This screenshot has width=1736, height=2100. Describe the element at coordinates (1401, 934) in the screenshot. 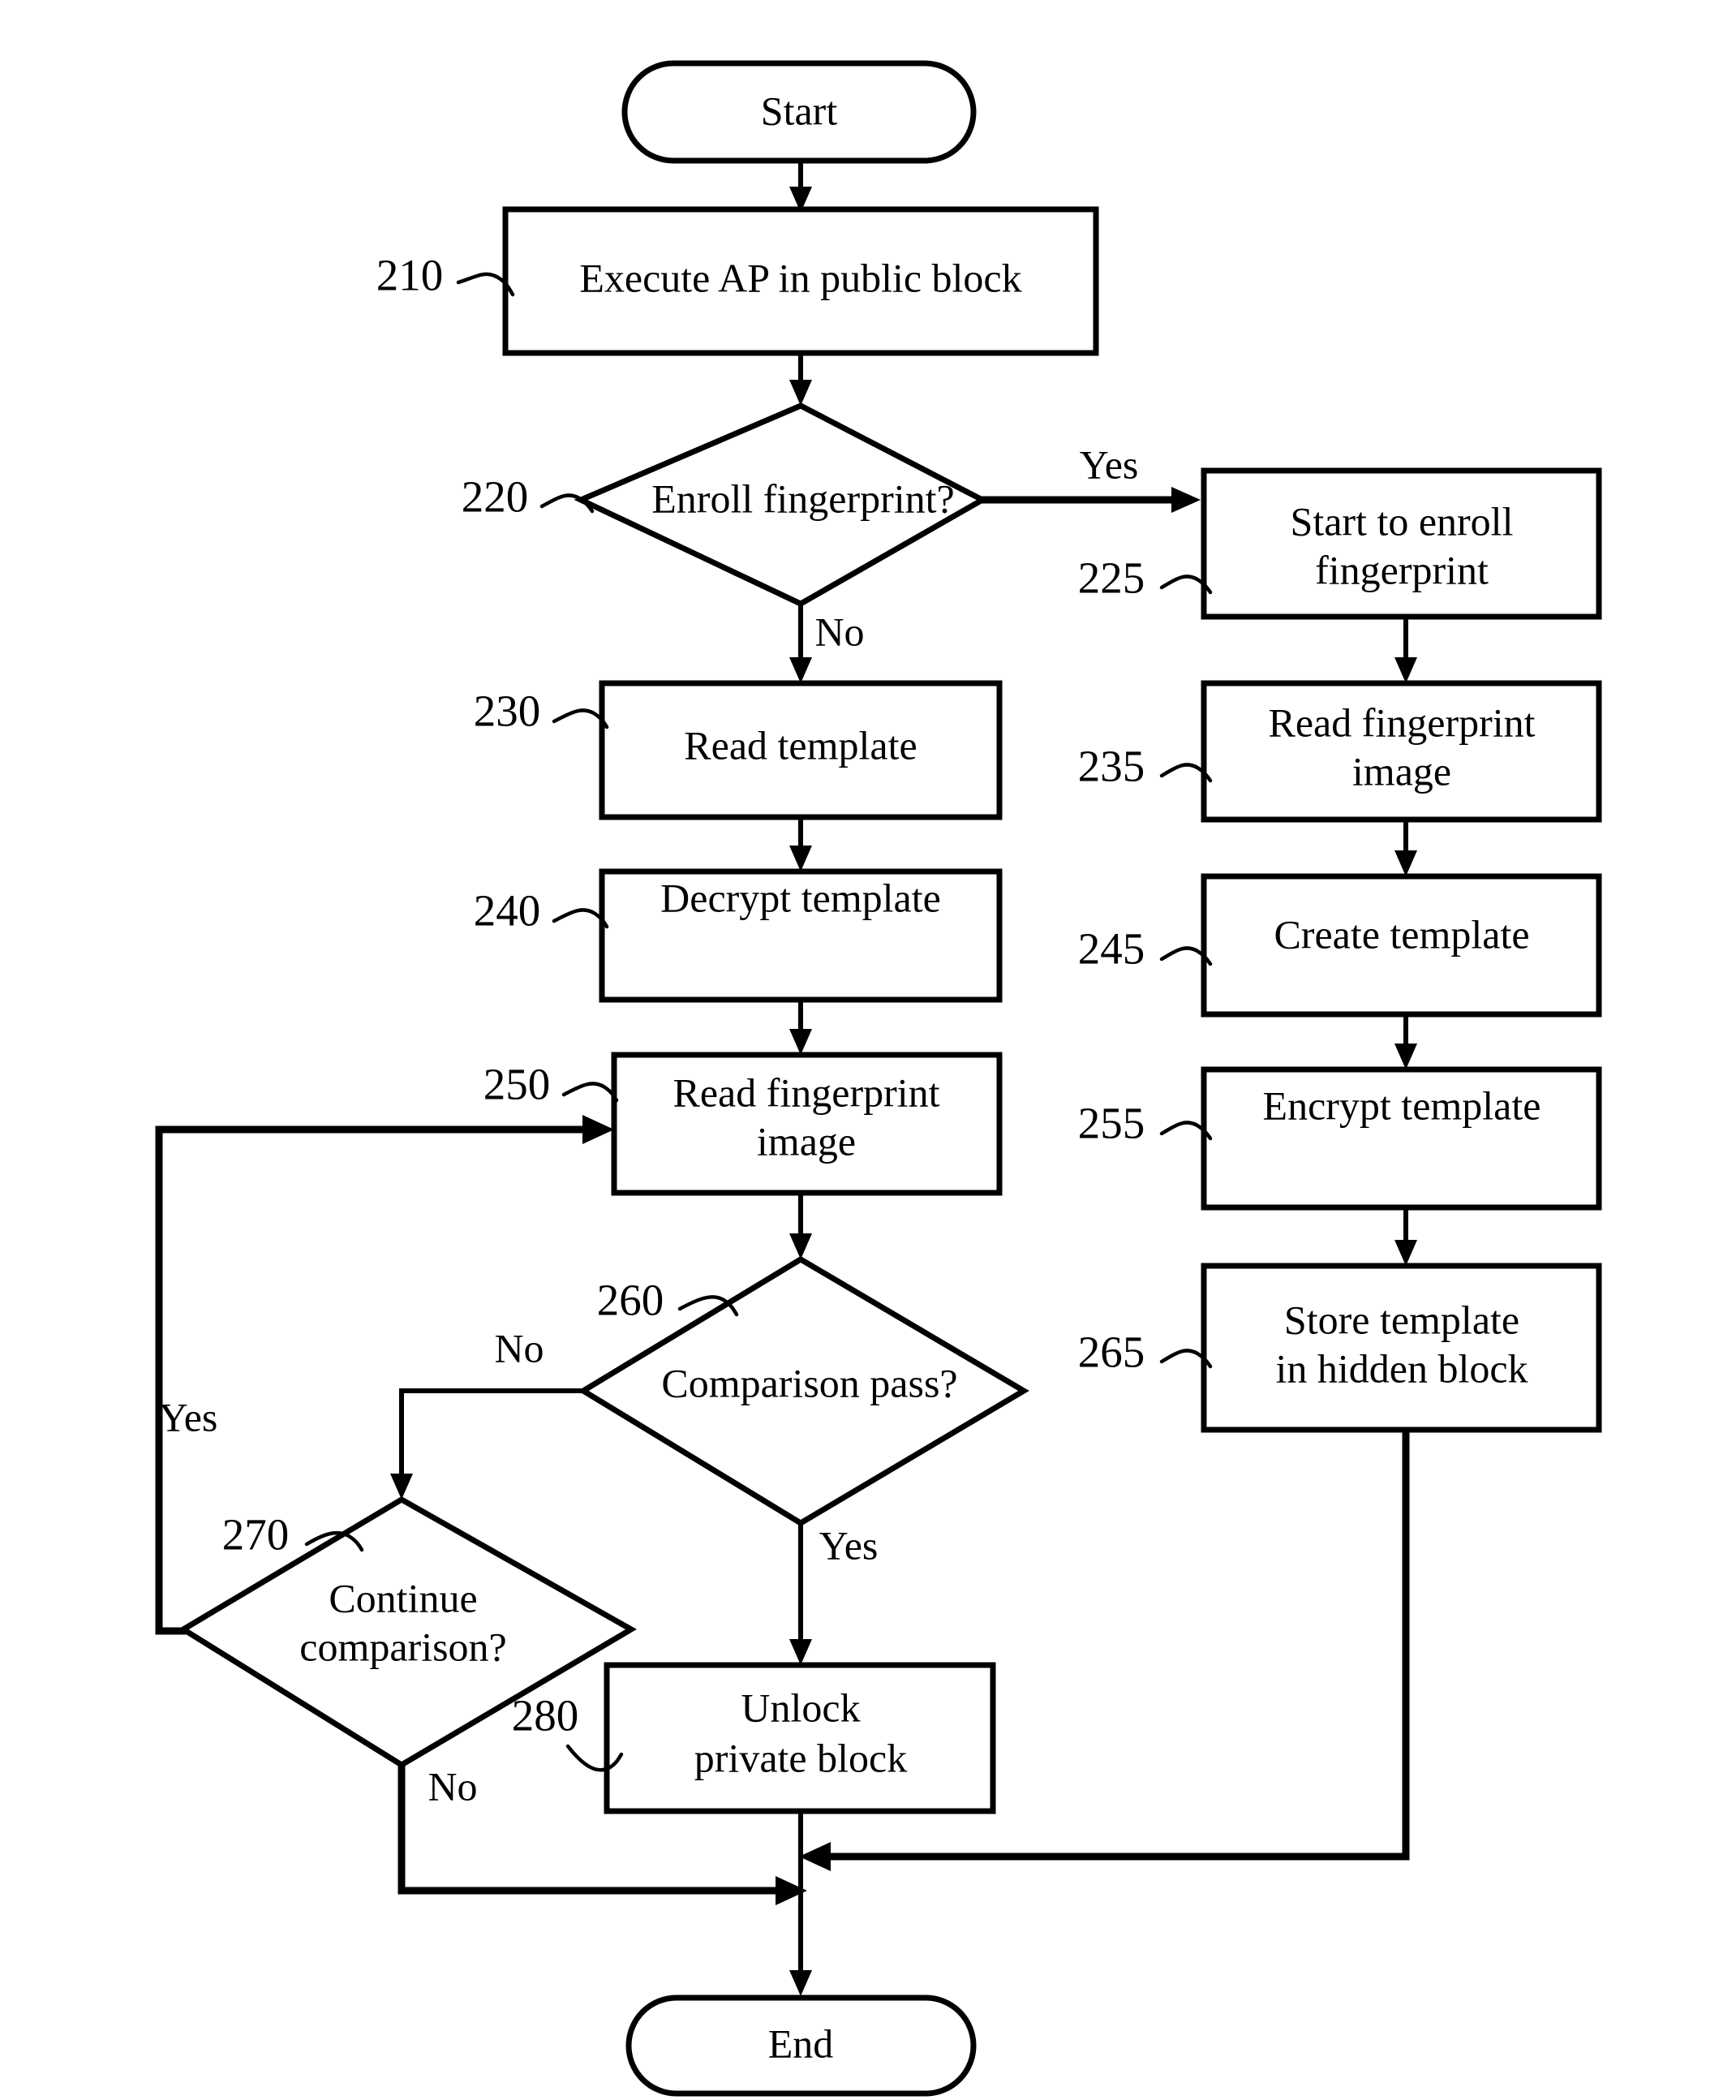

I see `node-245-label: Create template` at that location.